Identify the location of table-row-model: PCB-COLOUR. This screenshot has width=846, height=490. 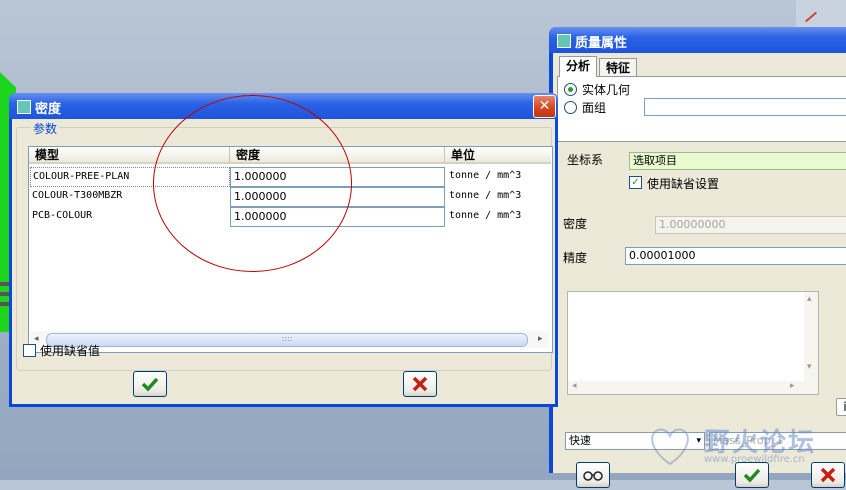
(62, 217).